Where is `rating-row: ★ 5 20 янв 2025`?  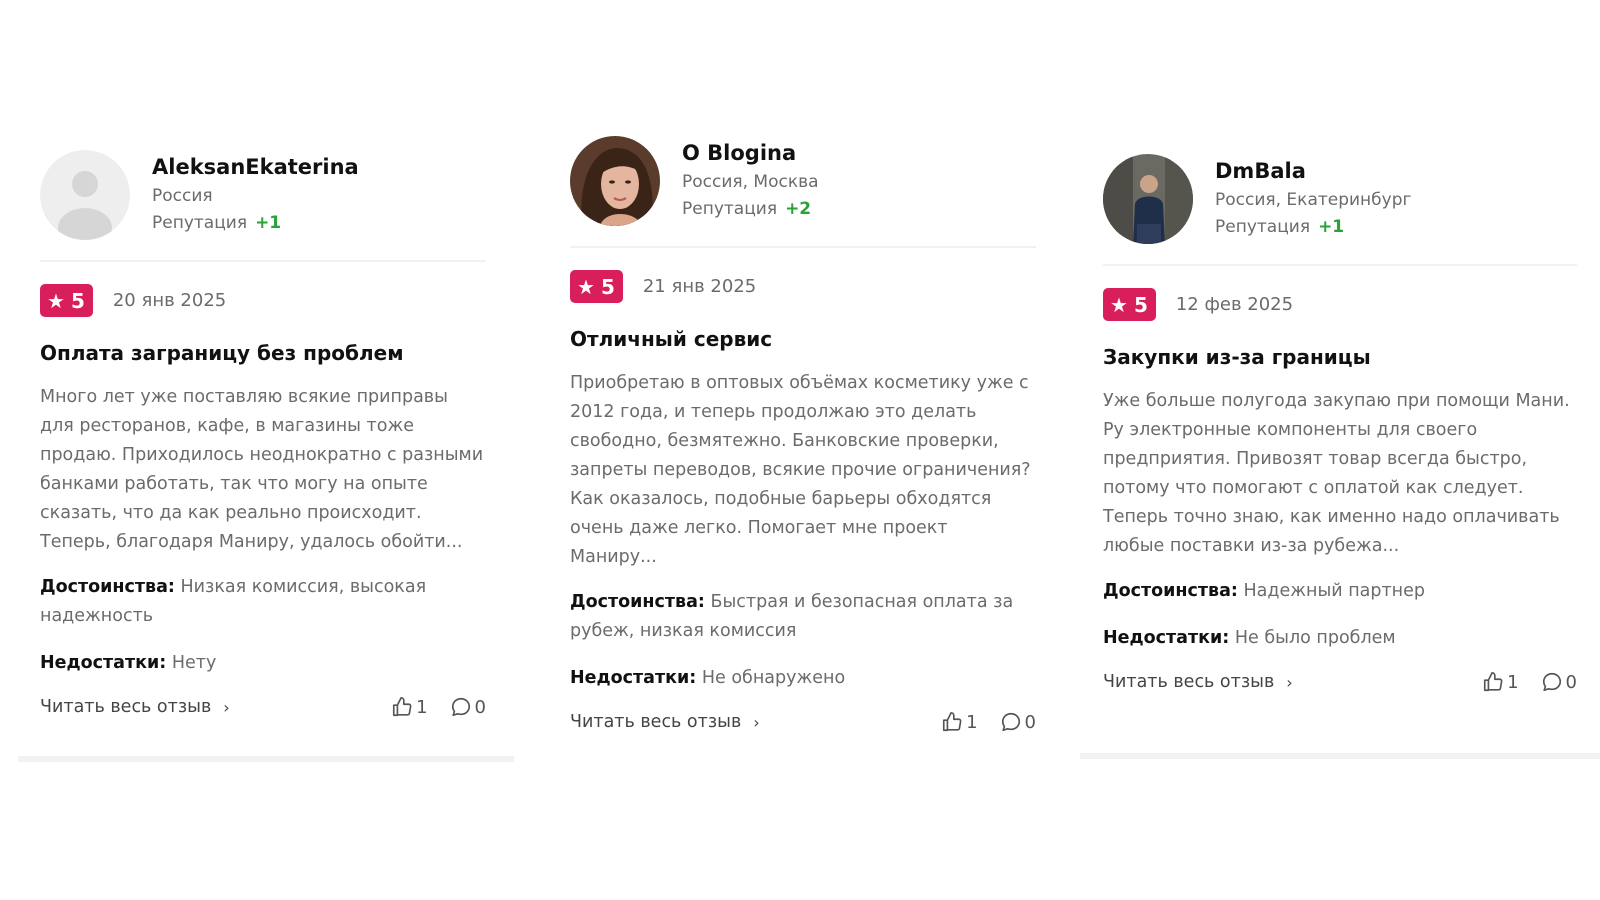
rating-row: ★ 5 20 янв 2025 is located at coordinates (263, 300).